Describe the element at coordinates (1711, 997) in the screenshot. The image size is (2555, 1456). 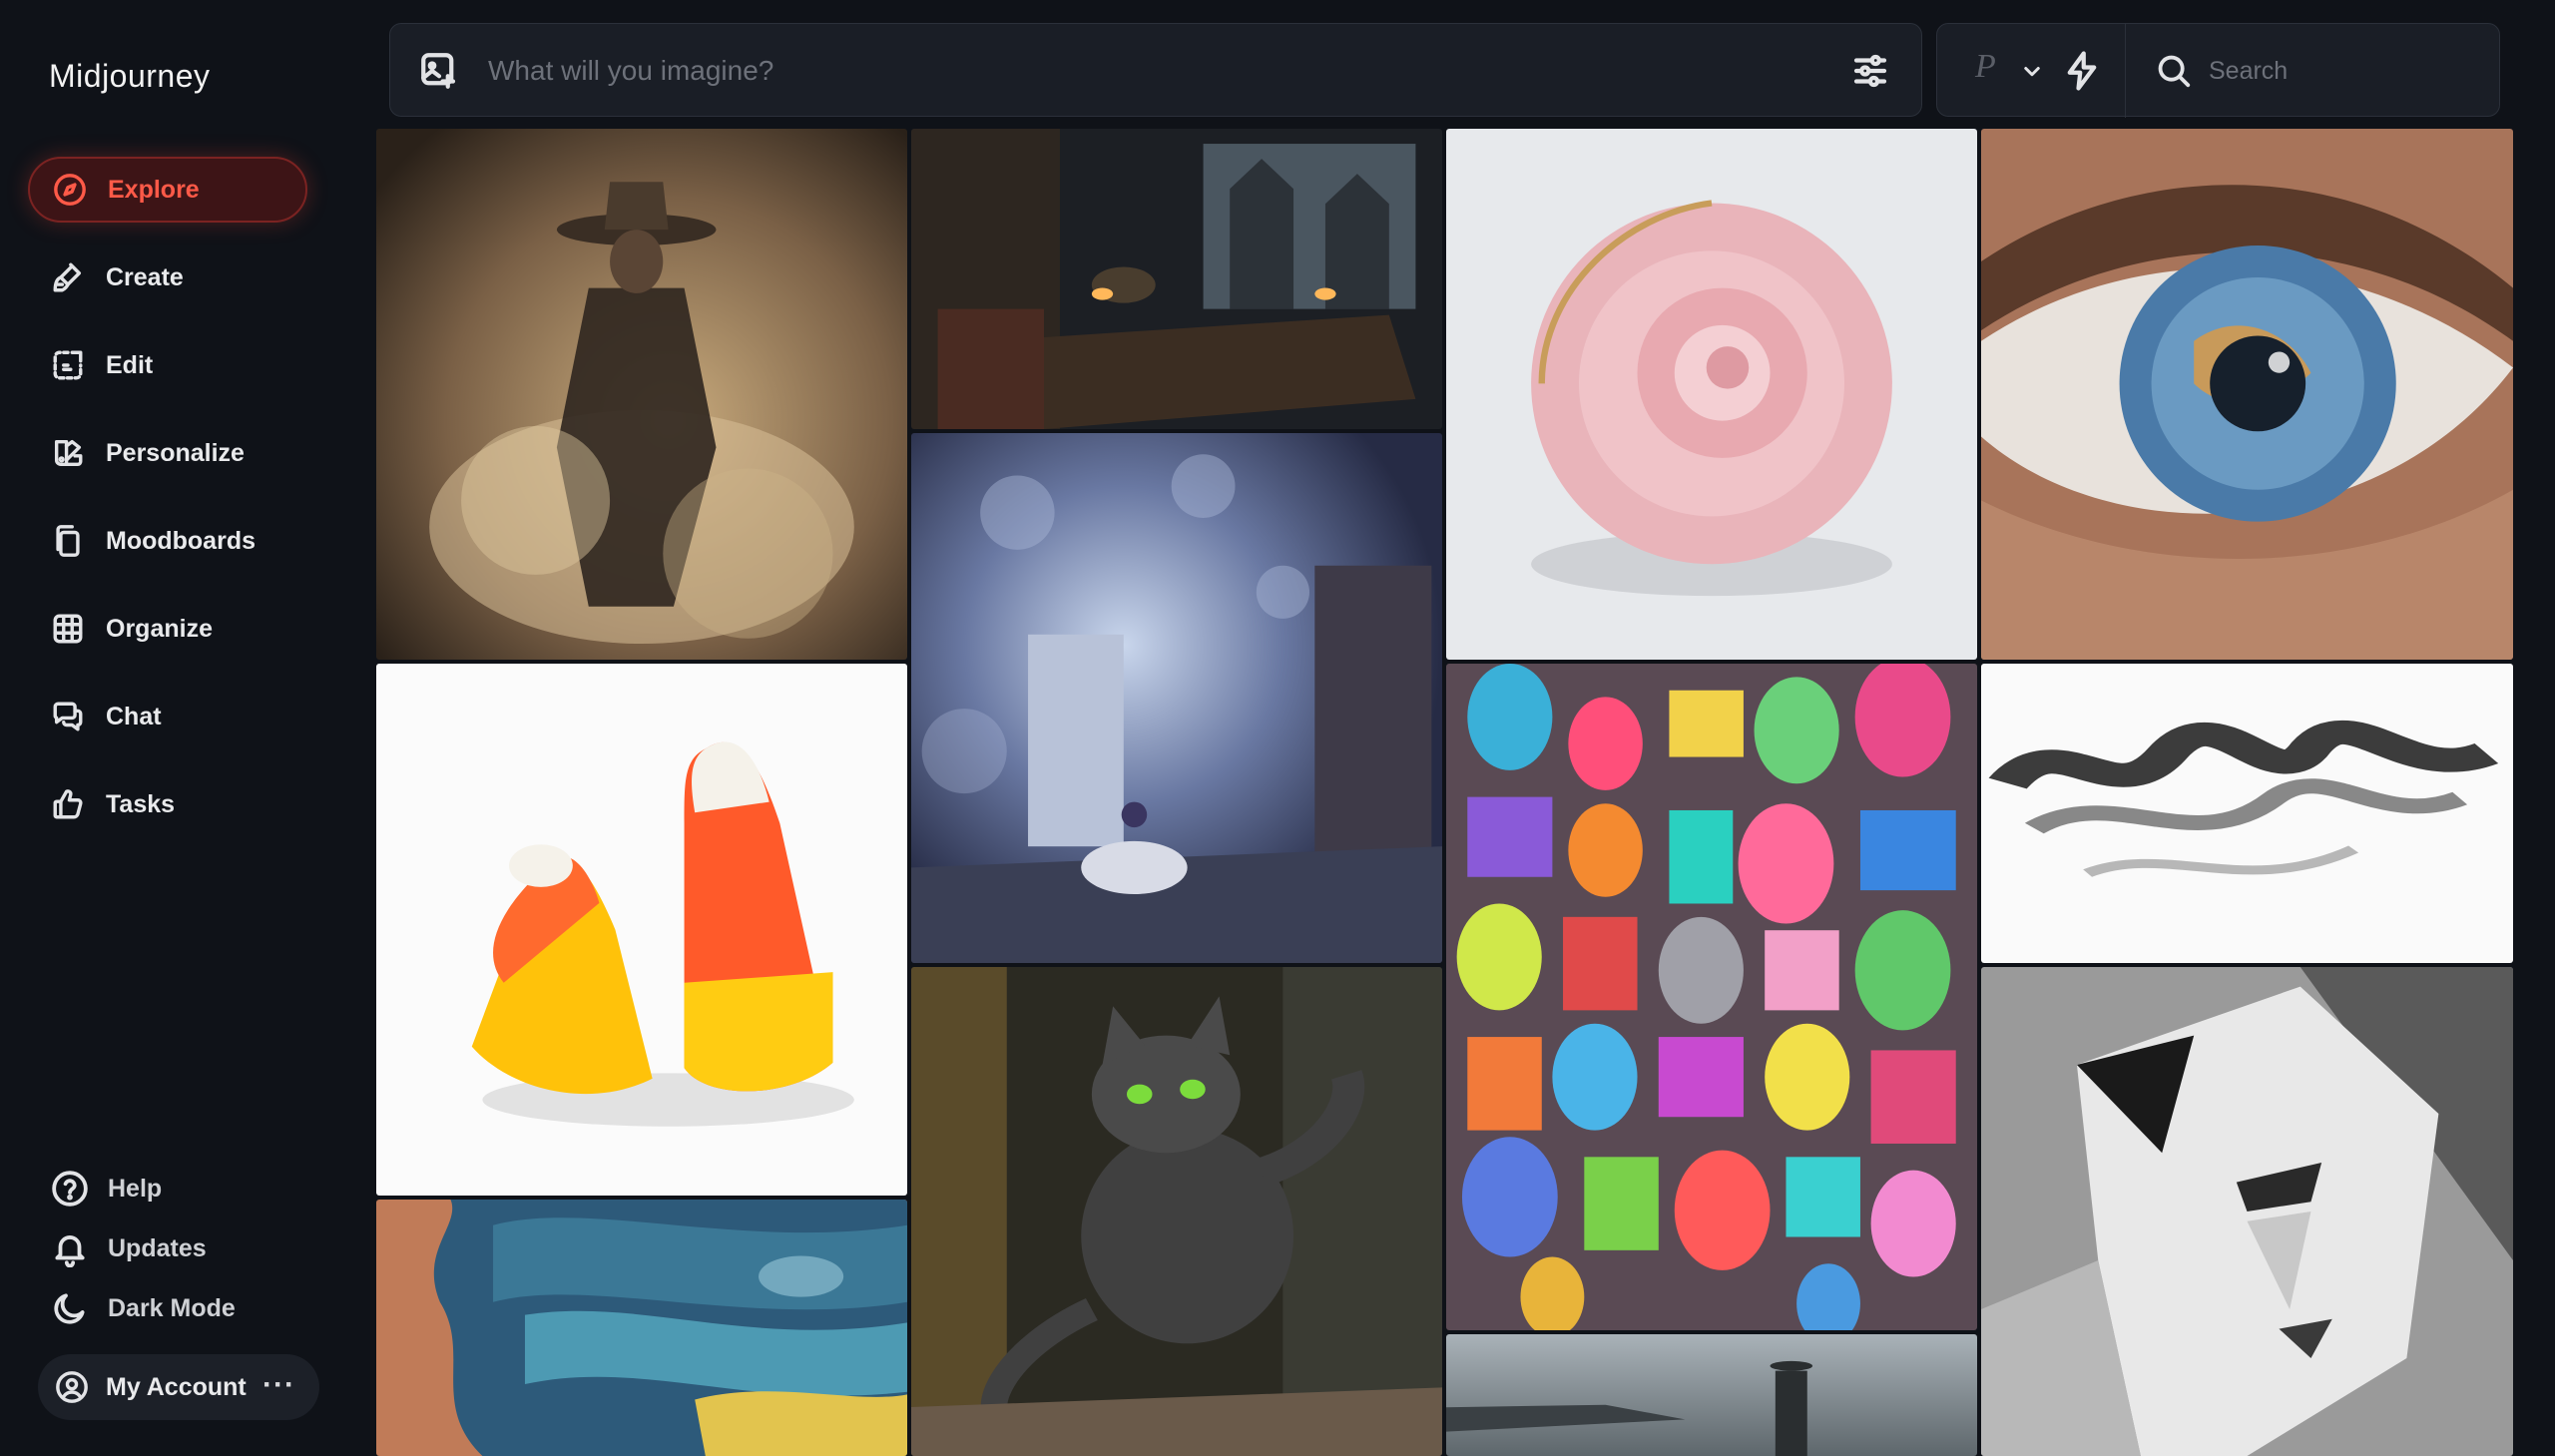
I see `gallery-image-sticker-collage` at that location.